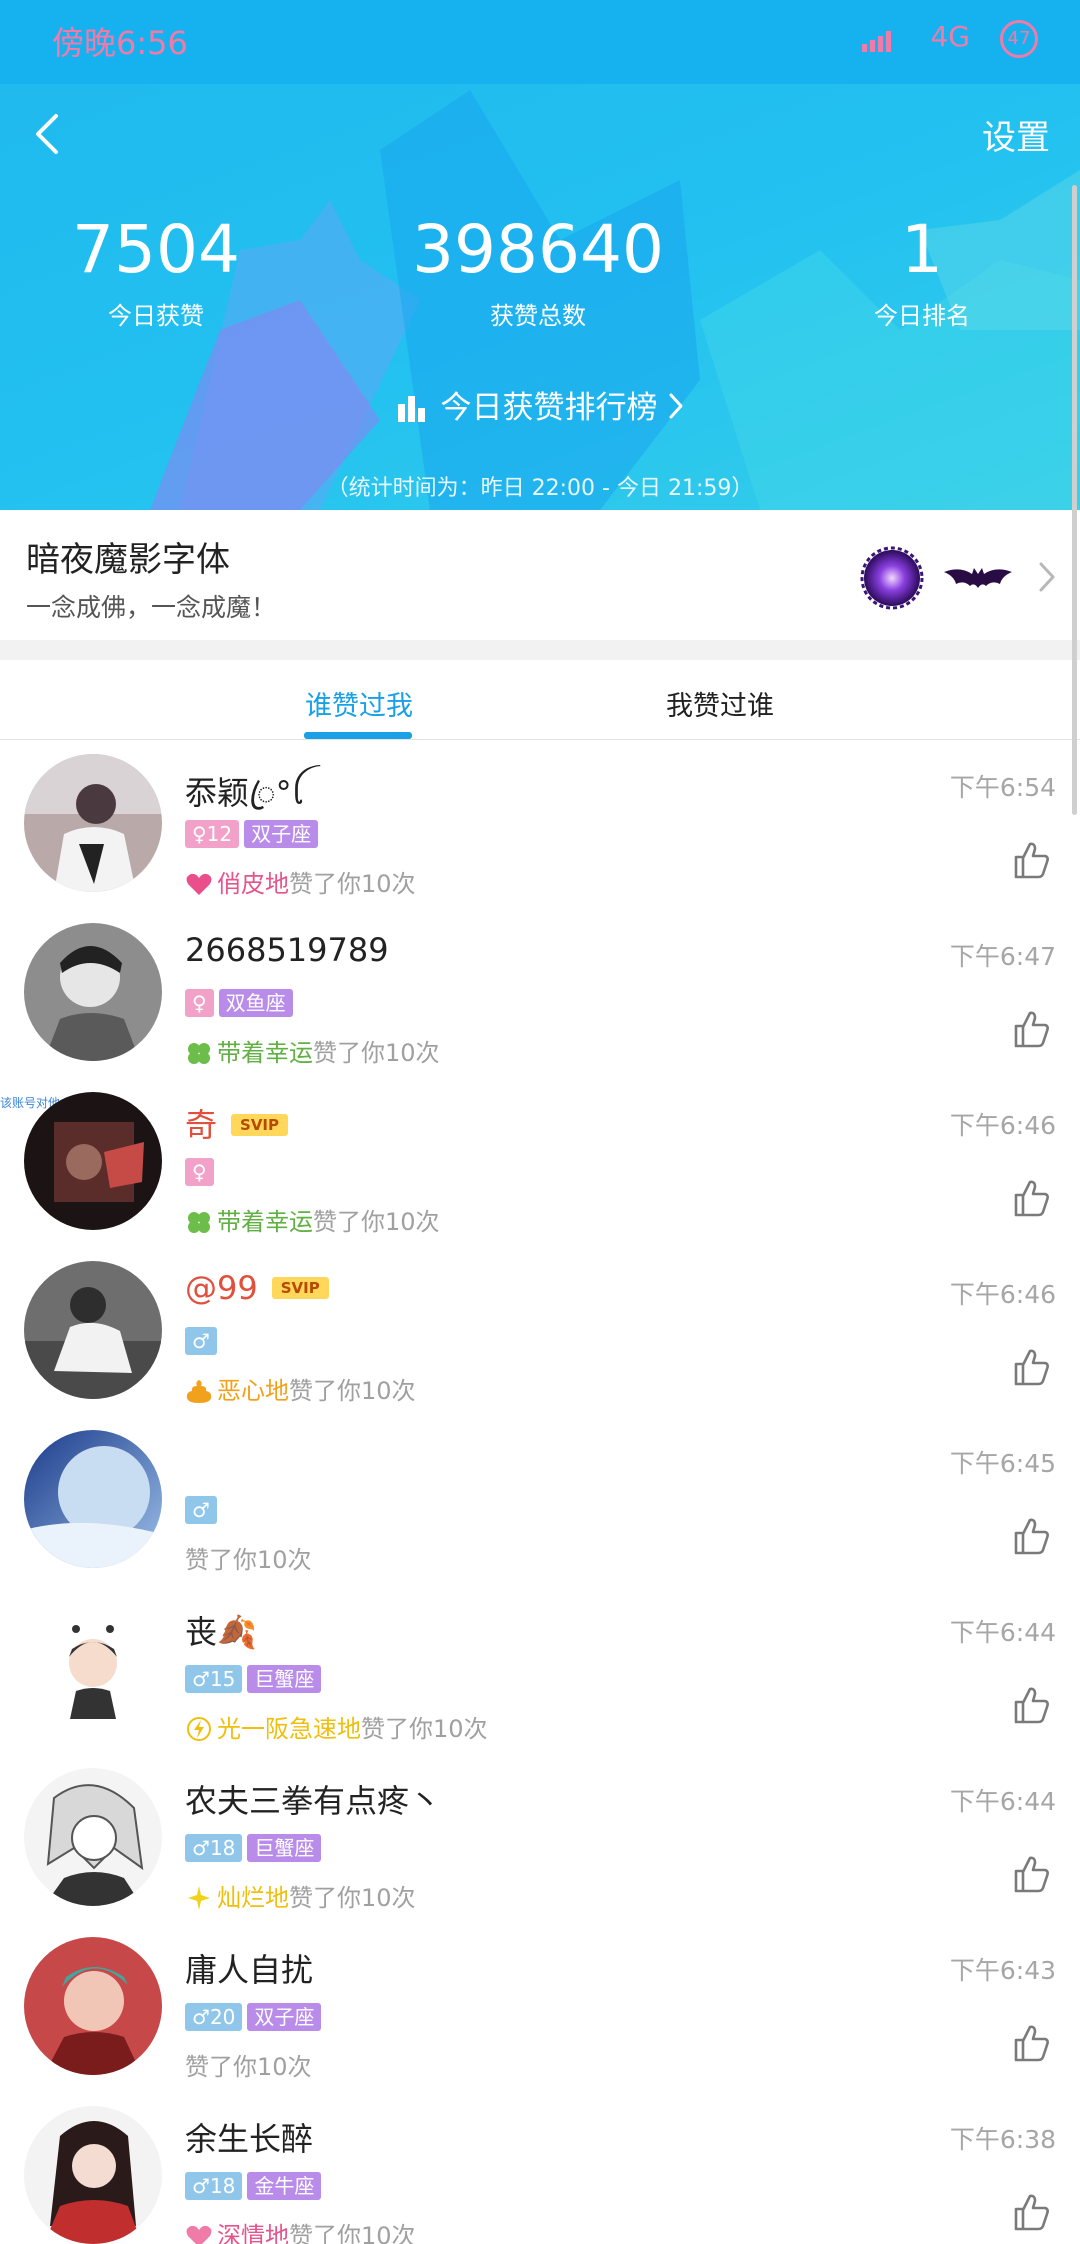 This screenshot has height=2244, width=1080. I want to click on list-item: 庸人自扰 ♂20 双子座 赞了你10次 下午6:43, so click(540, 2007).